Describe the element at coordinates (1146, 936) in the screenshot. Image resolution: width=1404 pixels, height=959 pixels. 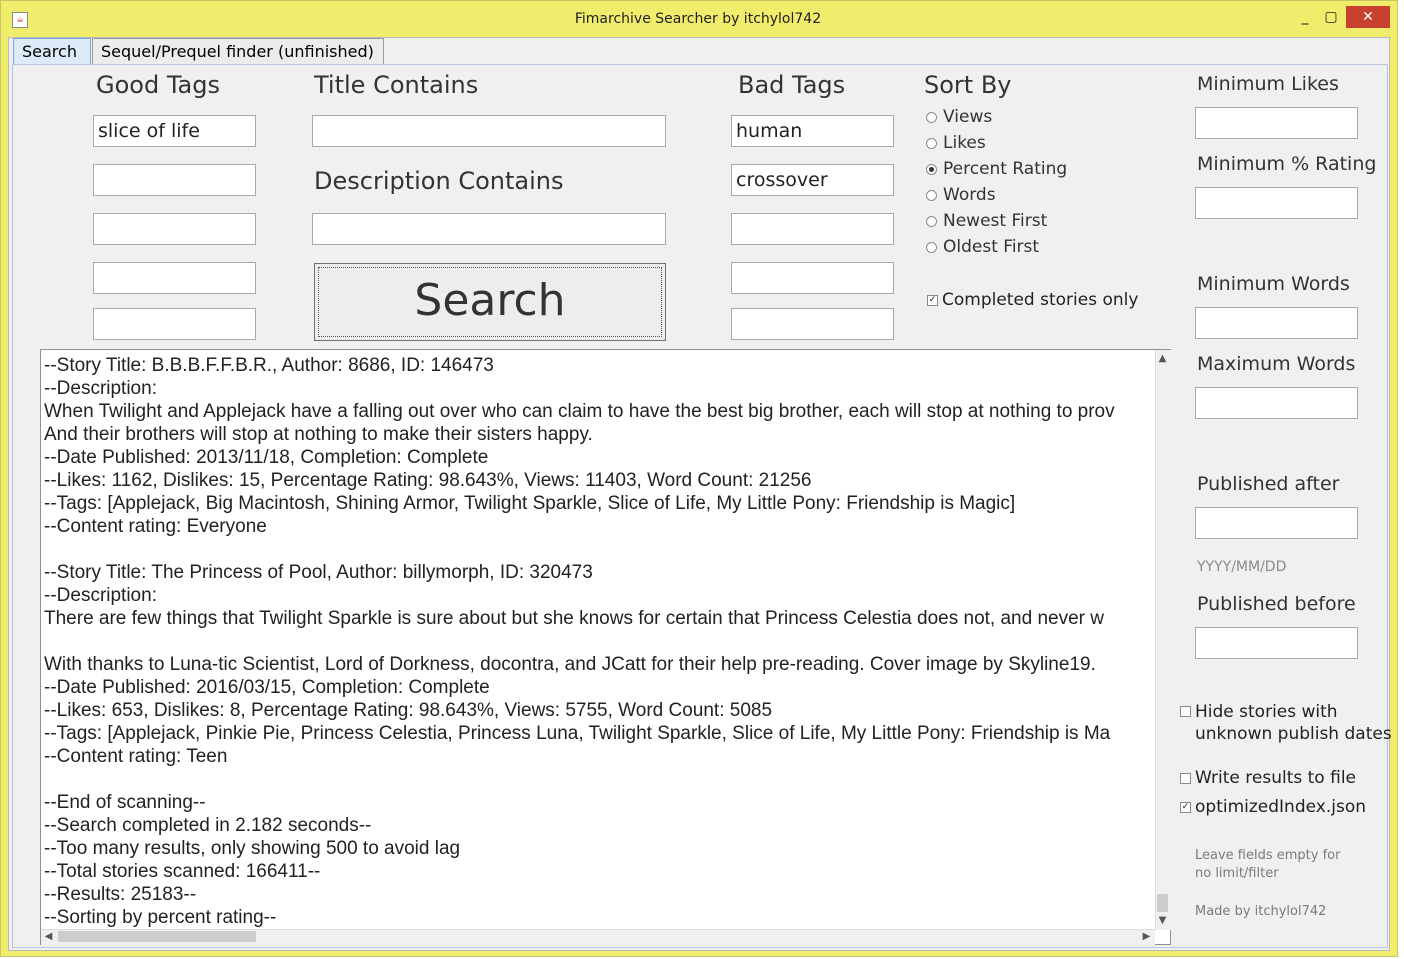
I see `scroll-right-arrow-icon: ▶` at that location.